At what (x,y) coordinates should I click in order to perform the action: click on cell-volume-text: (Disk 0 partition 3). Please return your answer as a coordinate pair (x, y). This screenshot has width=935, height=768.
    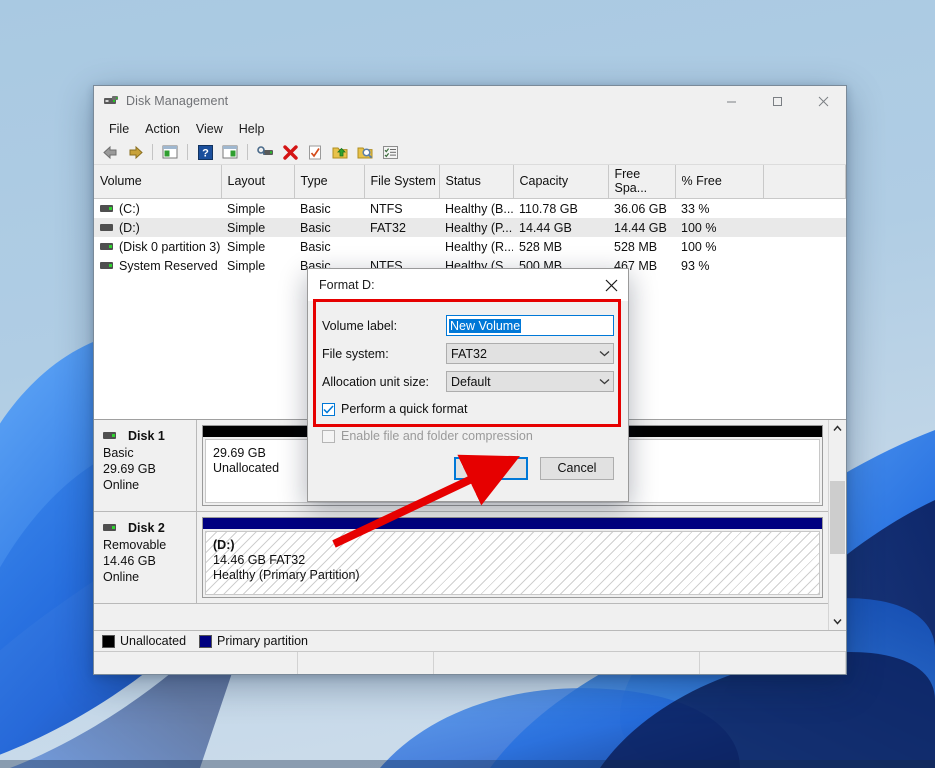
    Looking at the image, I should click on (170, 246).